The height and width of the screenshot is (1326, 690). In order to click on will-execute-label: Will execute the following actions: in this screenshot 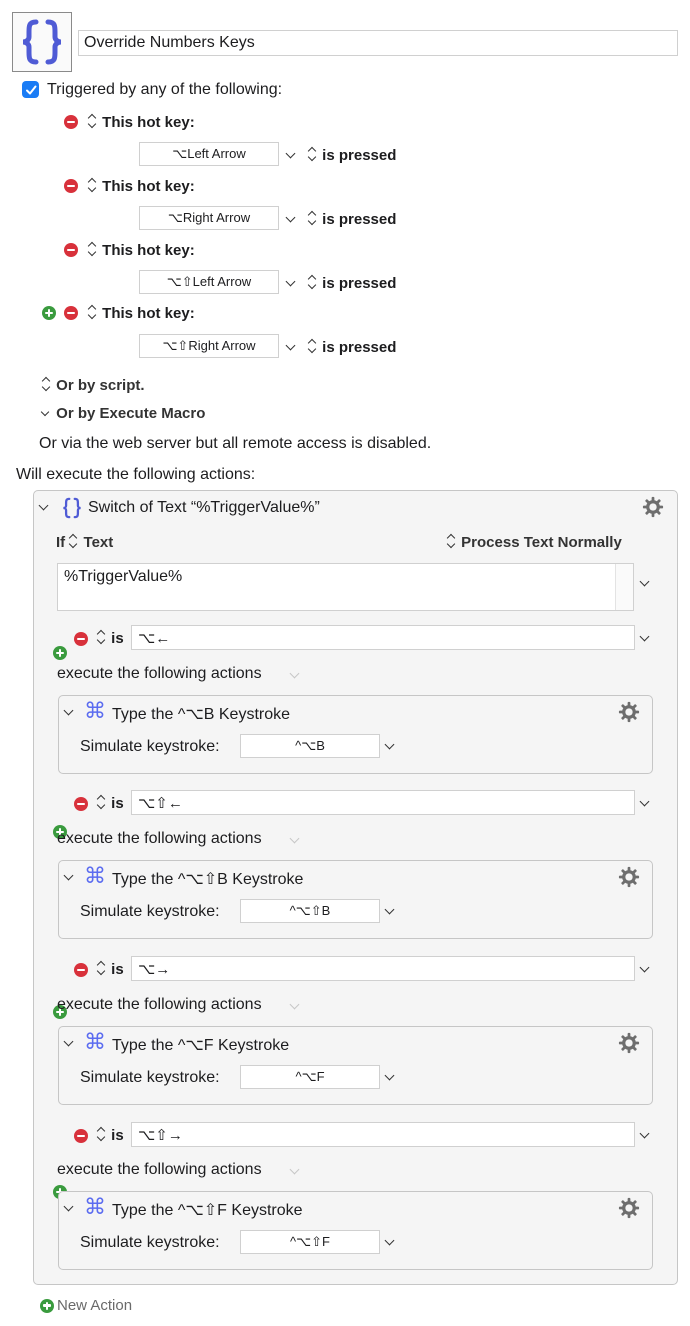, I will do `click(136, 474)`.